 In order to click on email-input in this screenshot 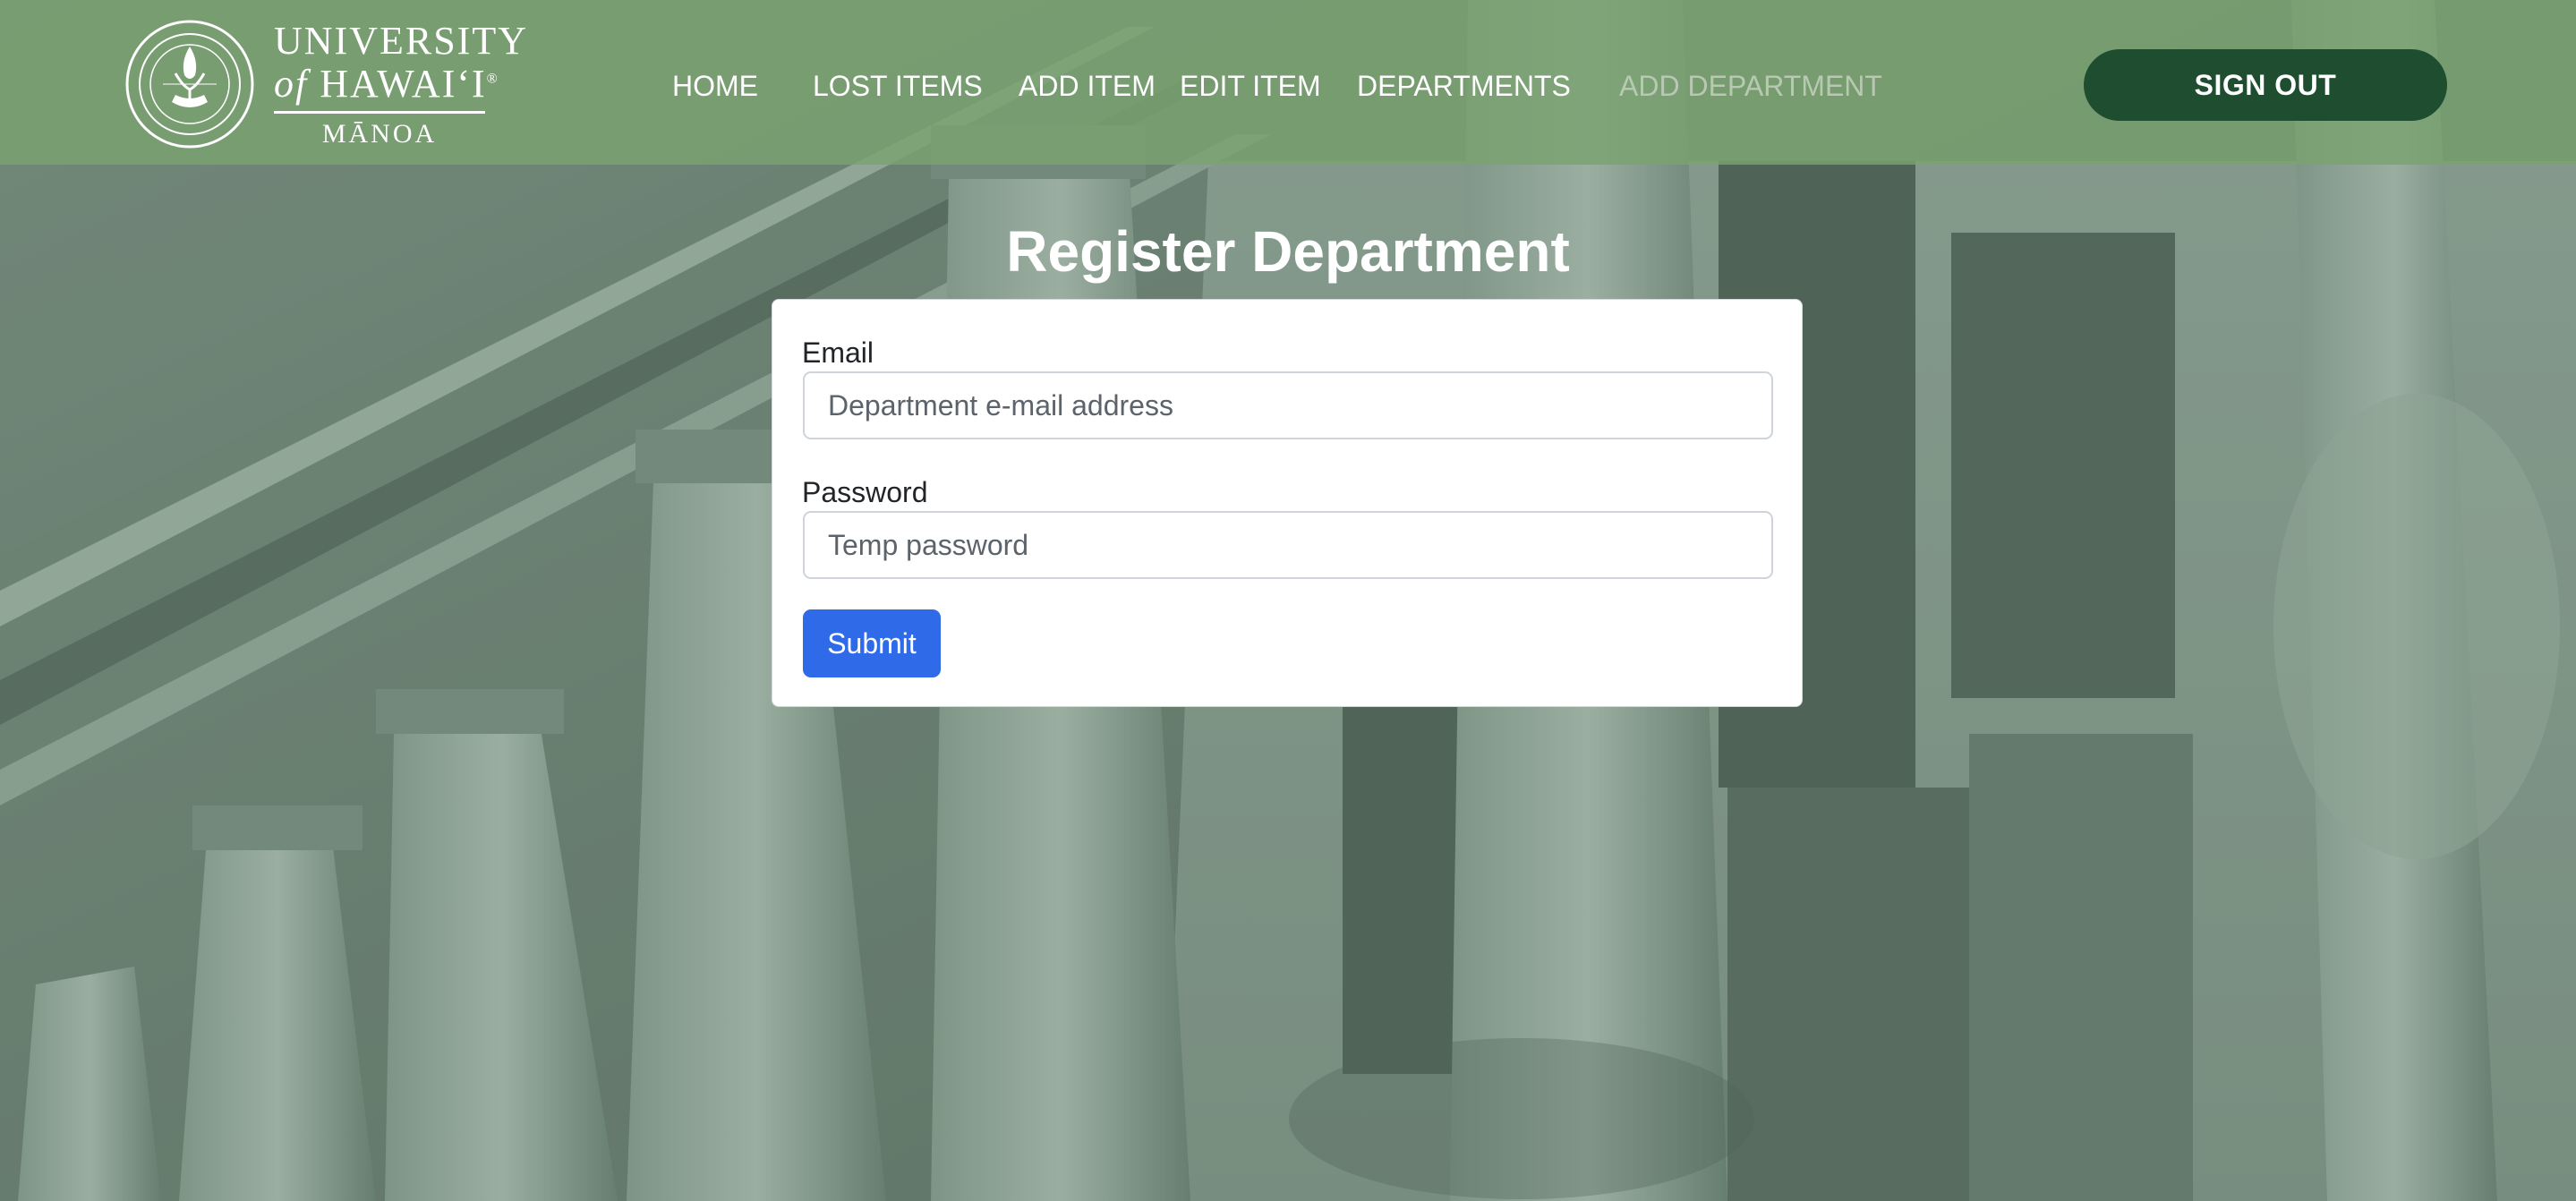, I will do `click(1288, 405)`.